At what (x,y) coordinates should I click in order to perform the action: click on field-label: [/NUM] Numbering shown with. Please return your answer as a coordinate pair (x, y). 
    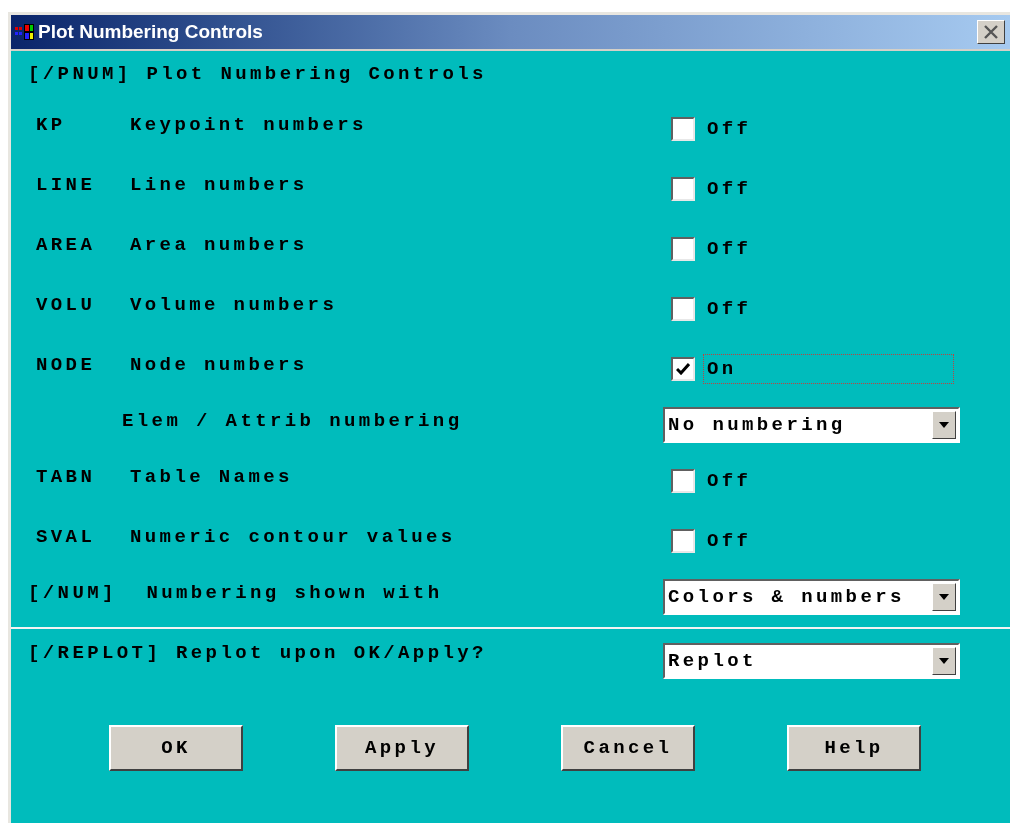
    Looking at the image, I should click on (236, 593).